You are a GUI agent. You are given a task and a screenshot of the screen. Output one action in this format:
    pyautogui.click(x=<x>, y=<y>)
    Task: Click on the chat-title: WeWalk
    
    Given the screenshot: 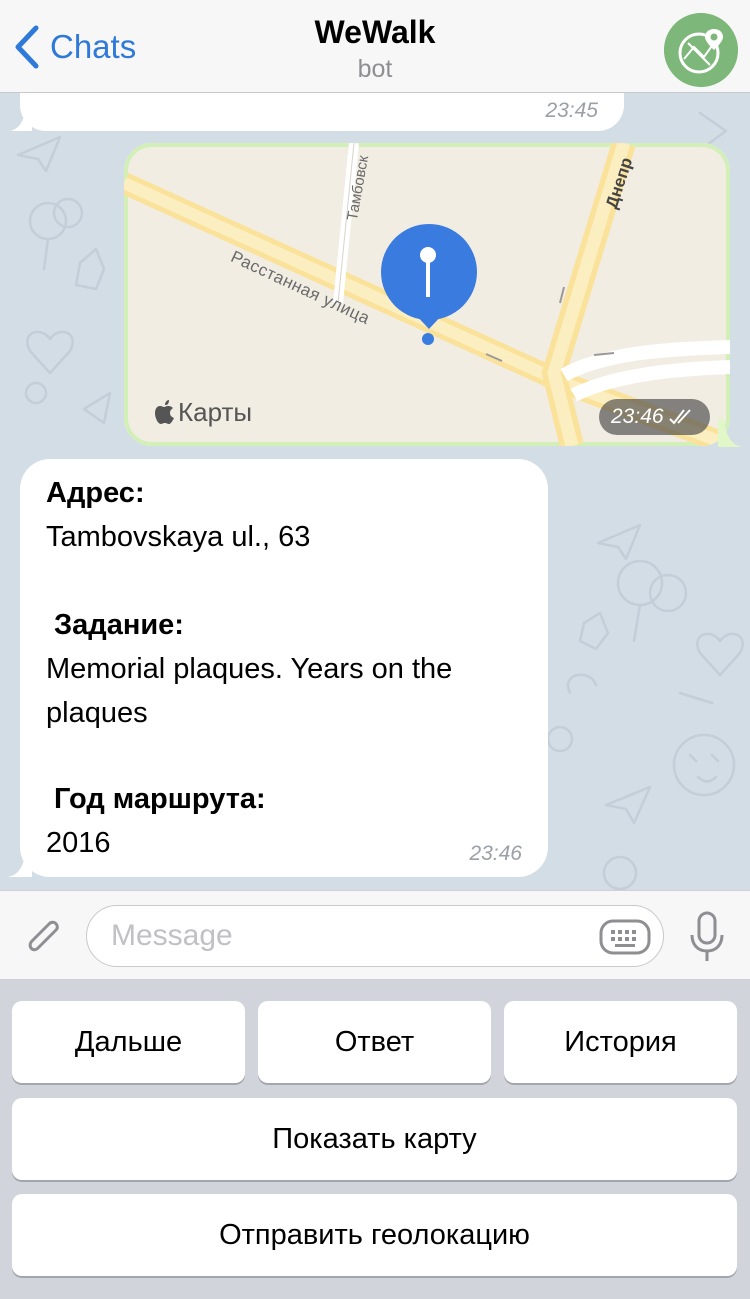 What is the action you would take?
    pyautogui.click(x=375, y=32)
    